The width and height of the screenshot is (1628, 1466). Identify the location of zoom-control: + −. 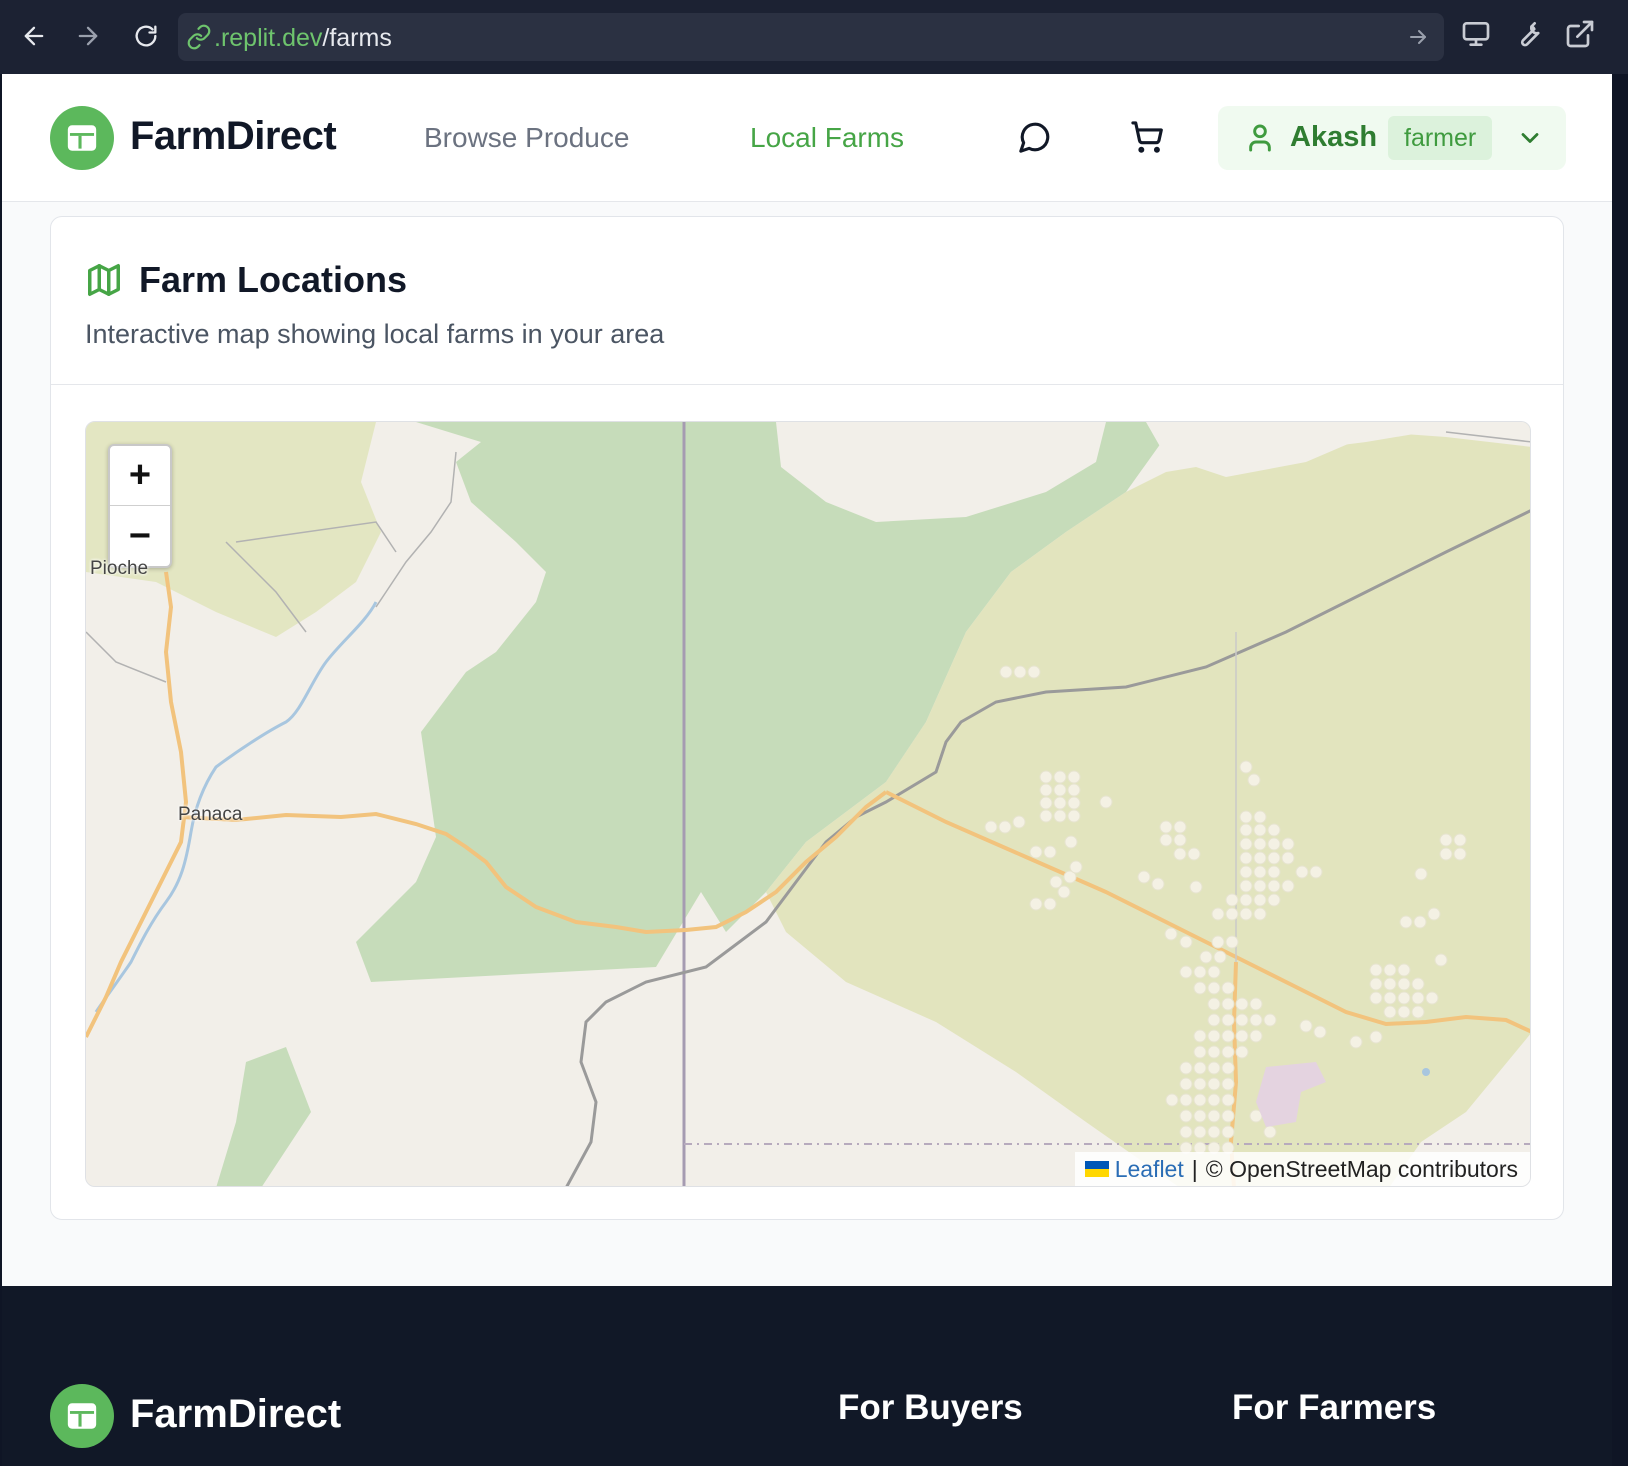
(140, 506).